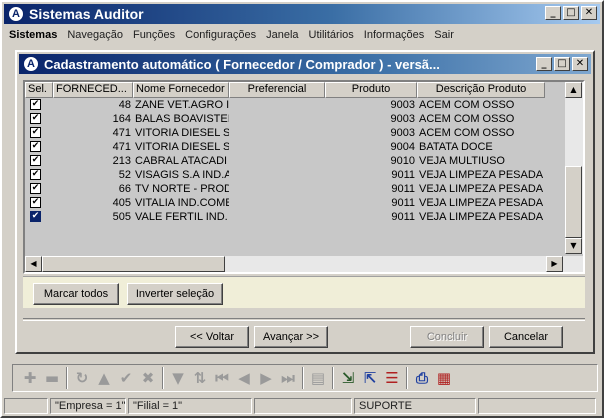  What do you see at coordinates (481, 161) in the screenshot?
I see `cell-descricao: VEJA MULTIUSO` at bounding box center [481, 161].